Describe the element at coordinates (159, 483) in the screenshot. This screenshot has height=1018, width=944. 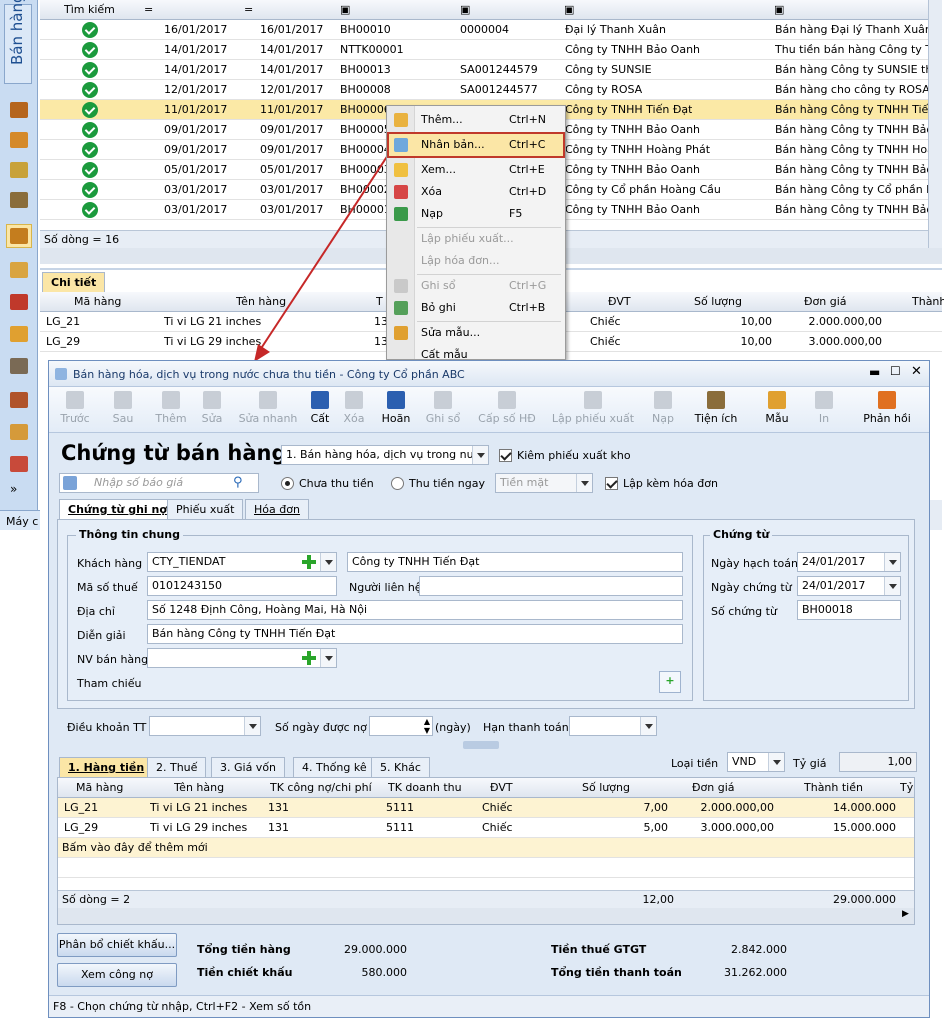
I see `quote-search-input: Nhập số báo giá` at that location.